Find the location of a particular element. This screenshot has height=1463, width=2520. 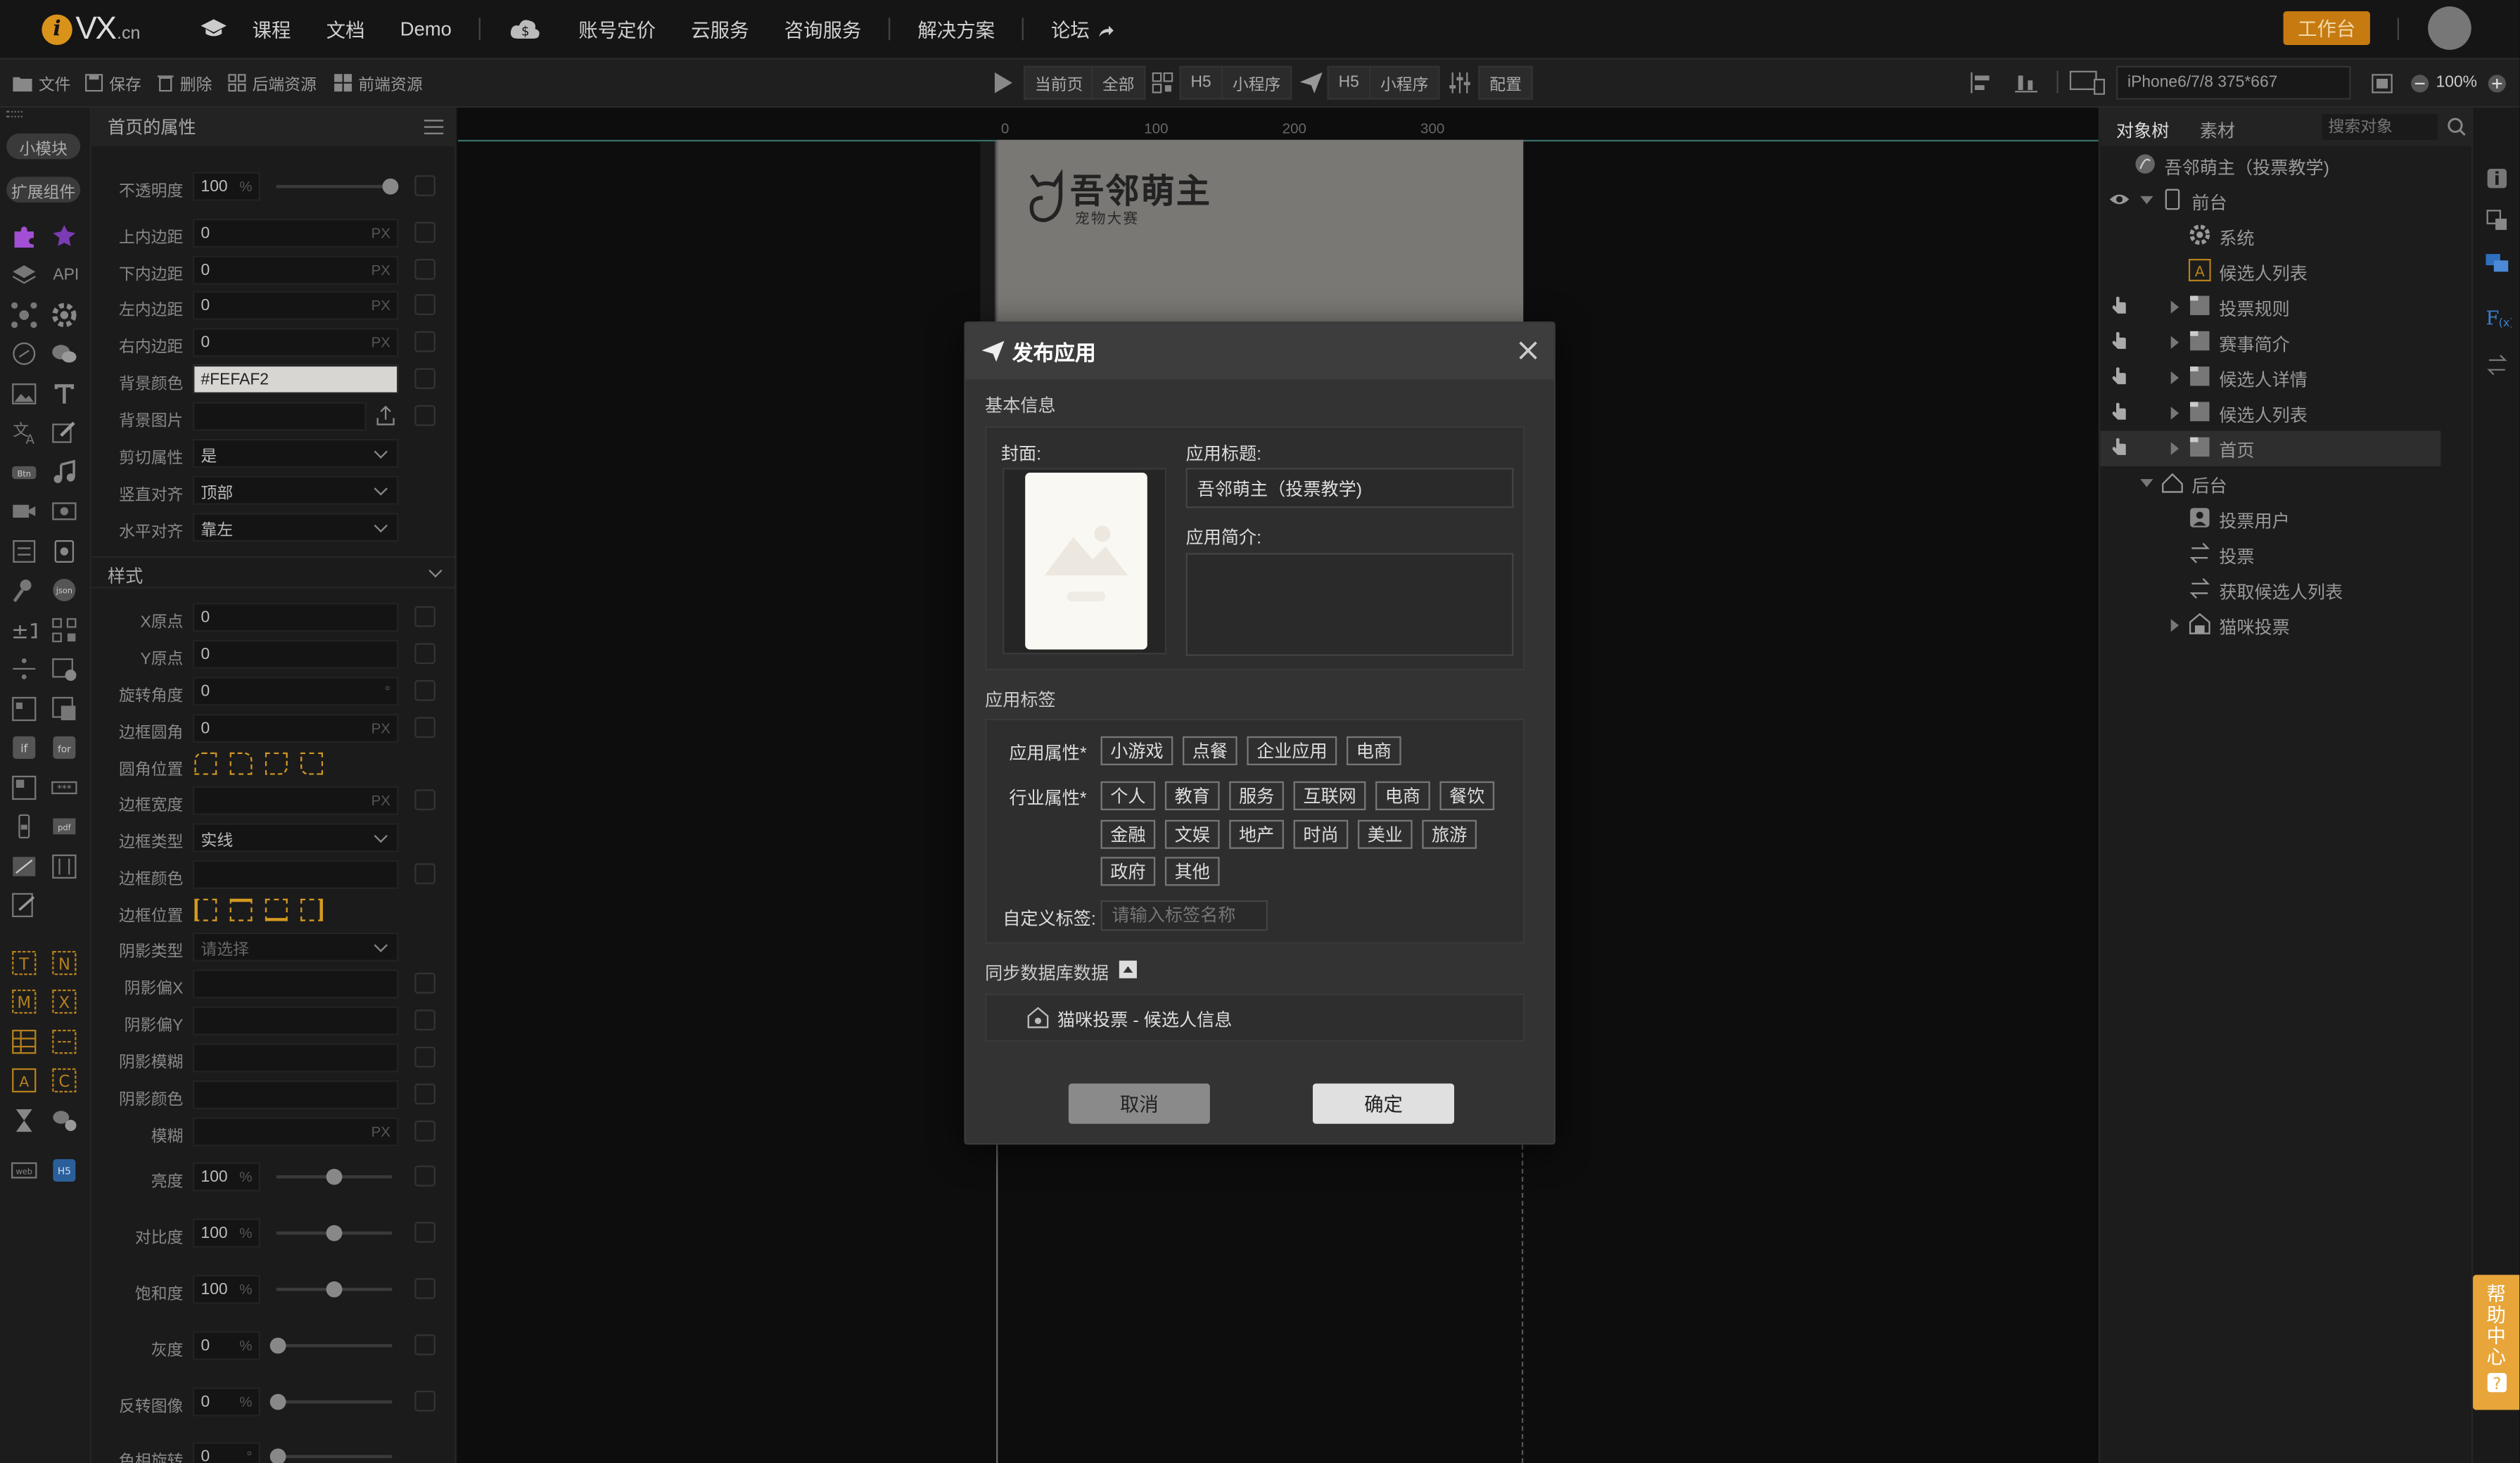

tag-catering: 餐饮 is located at coordinates (1467, 795).